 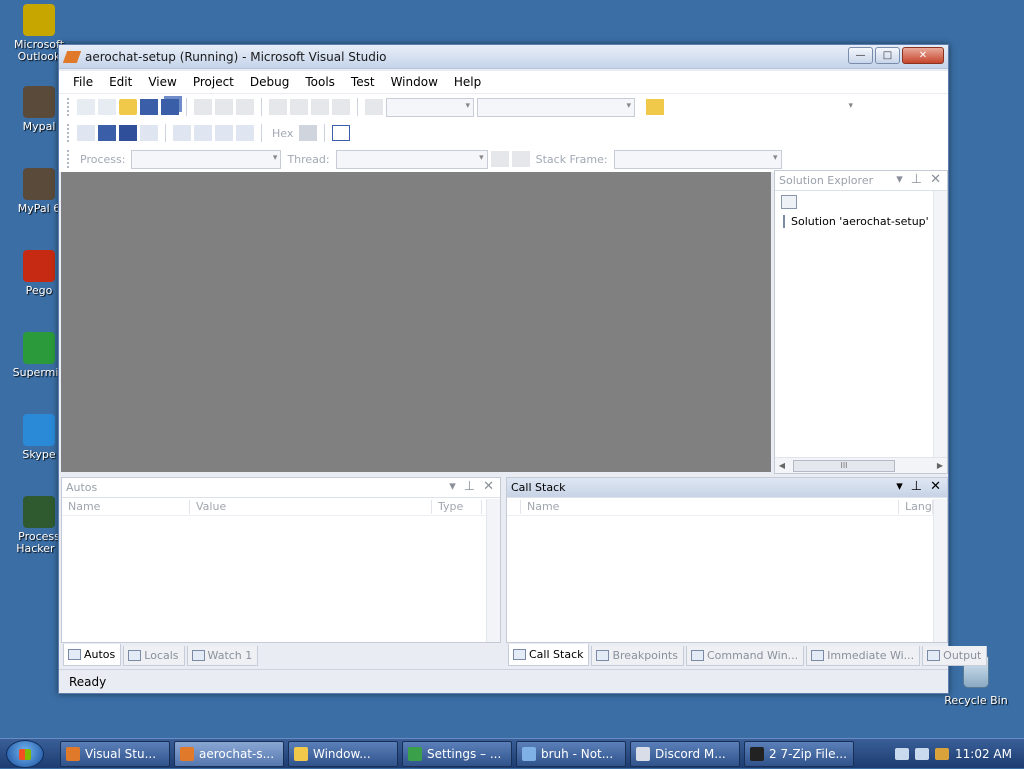 What do you see at coordinates (213, 82) in the screenshot?
I see `menu-project: Project` at bounding box center [213, 82].